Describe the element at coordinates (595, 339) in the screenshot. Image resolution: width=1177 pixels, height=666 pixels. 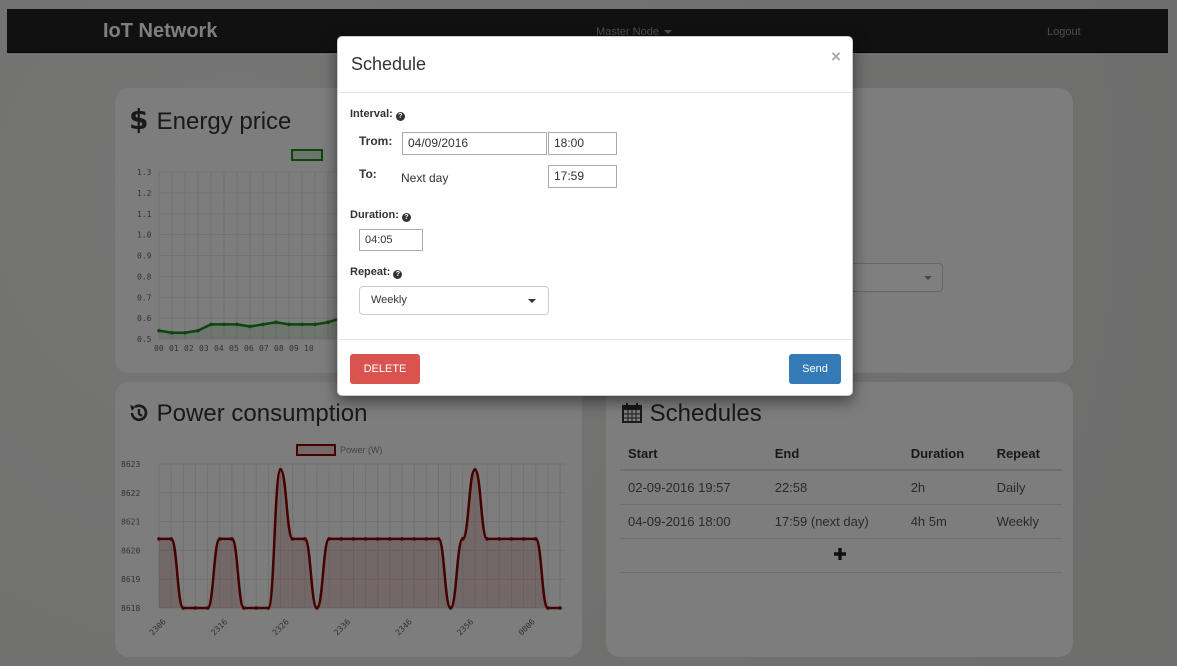
I see `modal-footer-divider` at that location.